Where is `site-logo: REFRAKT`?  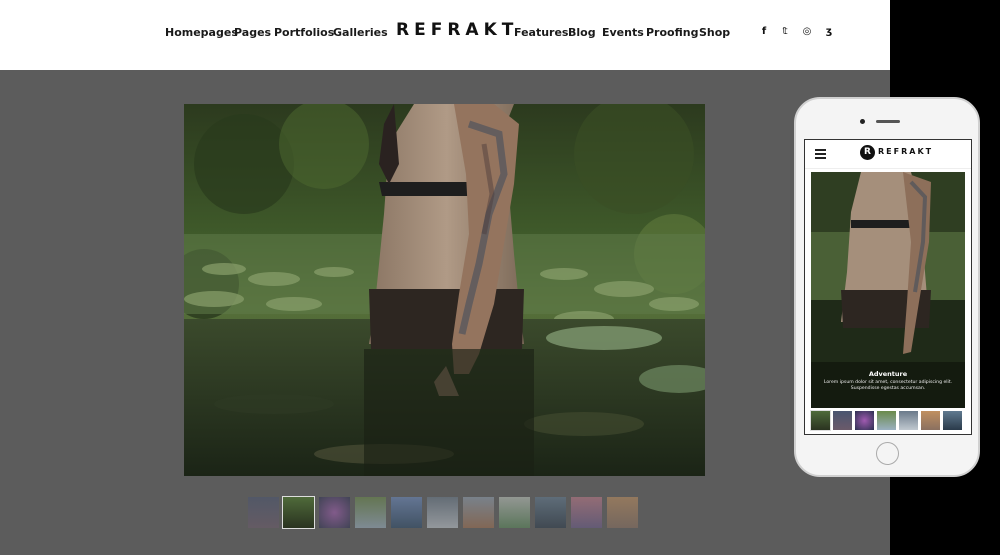
site-logo: REFRAKT is located at coordinates (457, 30).